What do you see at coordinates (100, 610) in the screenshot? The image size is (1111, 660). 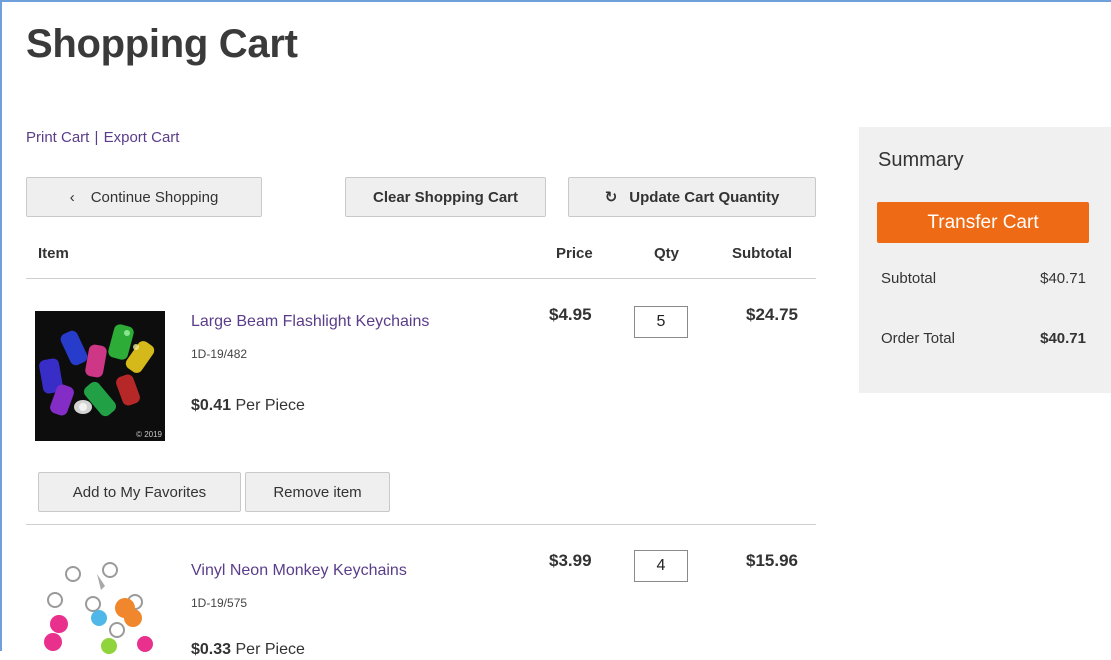 I see `product-image-monkey-keychains` at bounding box center [100, 610].